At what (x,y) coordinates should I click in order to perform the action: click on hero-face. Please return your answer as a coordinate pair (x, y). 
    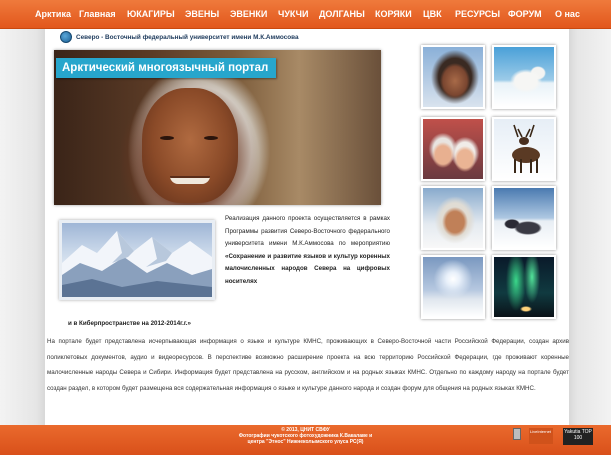
    Looking at the image, I should click on (190, 145).